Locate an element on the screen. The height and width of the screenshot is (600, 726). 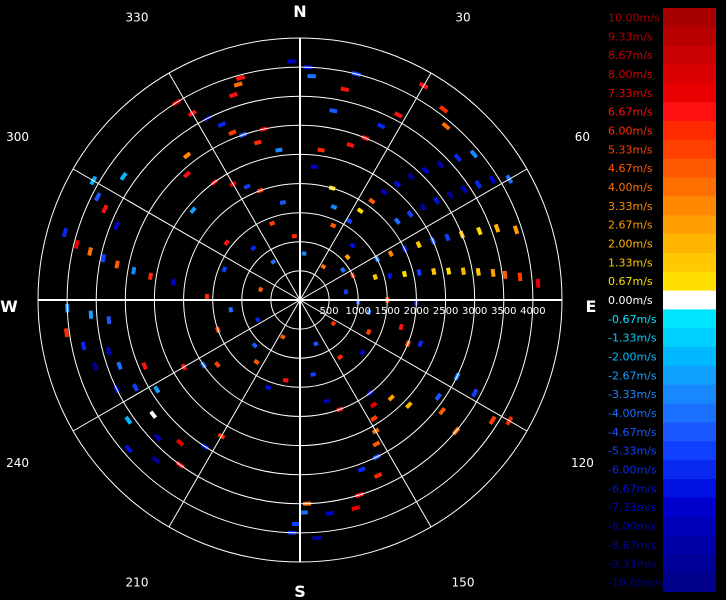
legend-label: 2.67m/s is located at coordinates (630, 225).